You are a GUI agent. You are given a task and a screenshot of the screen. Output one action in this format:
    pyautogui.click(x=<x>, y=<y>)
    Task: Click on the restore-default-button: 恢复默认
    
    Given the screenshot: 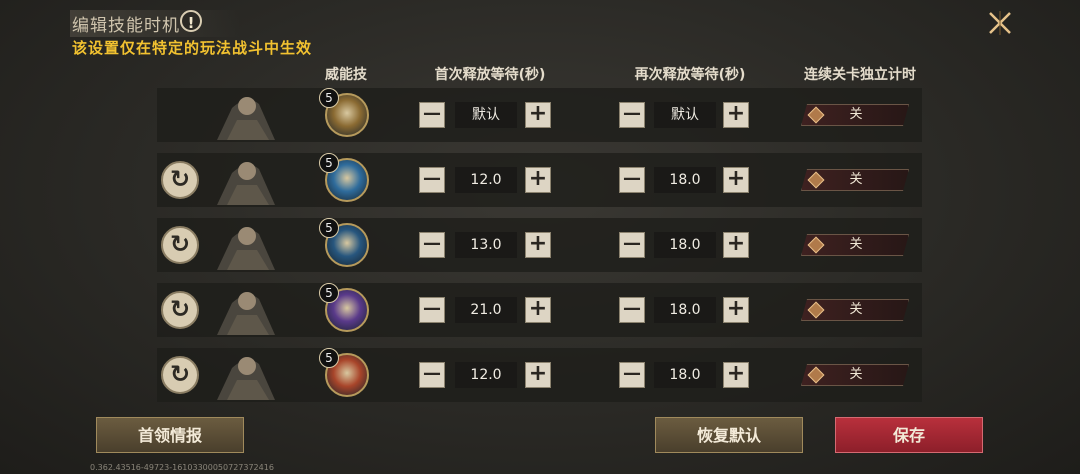 What is the action you would take?
    pyautogui.click(x=729, y=435)
    